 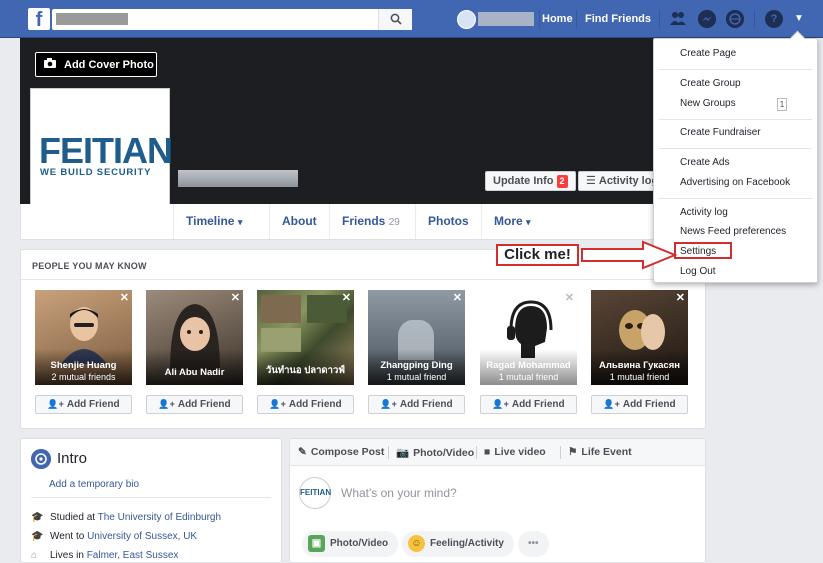 What do you see at coordinates (799, 19) in the screenshot?
I see `account-menu-chevron-down-icon: ▼` at bounding box center [799, 19].